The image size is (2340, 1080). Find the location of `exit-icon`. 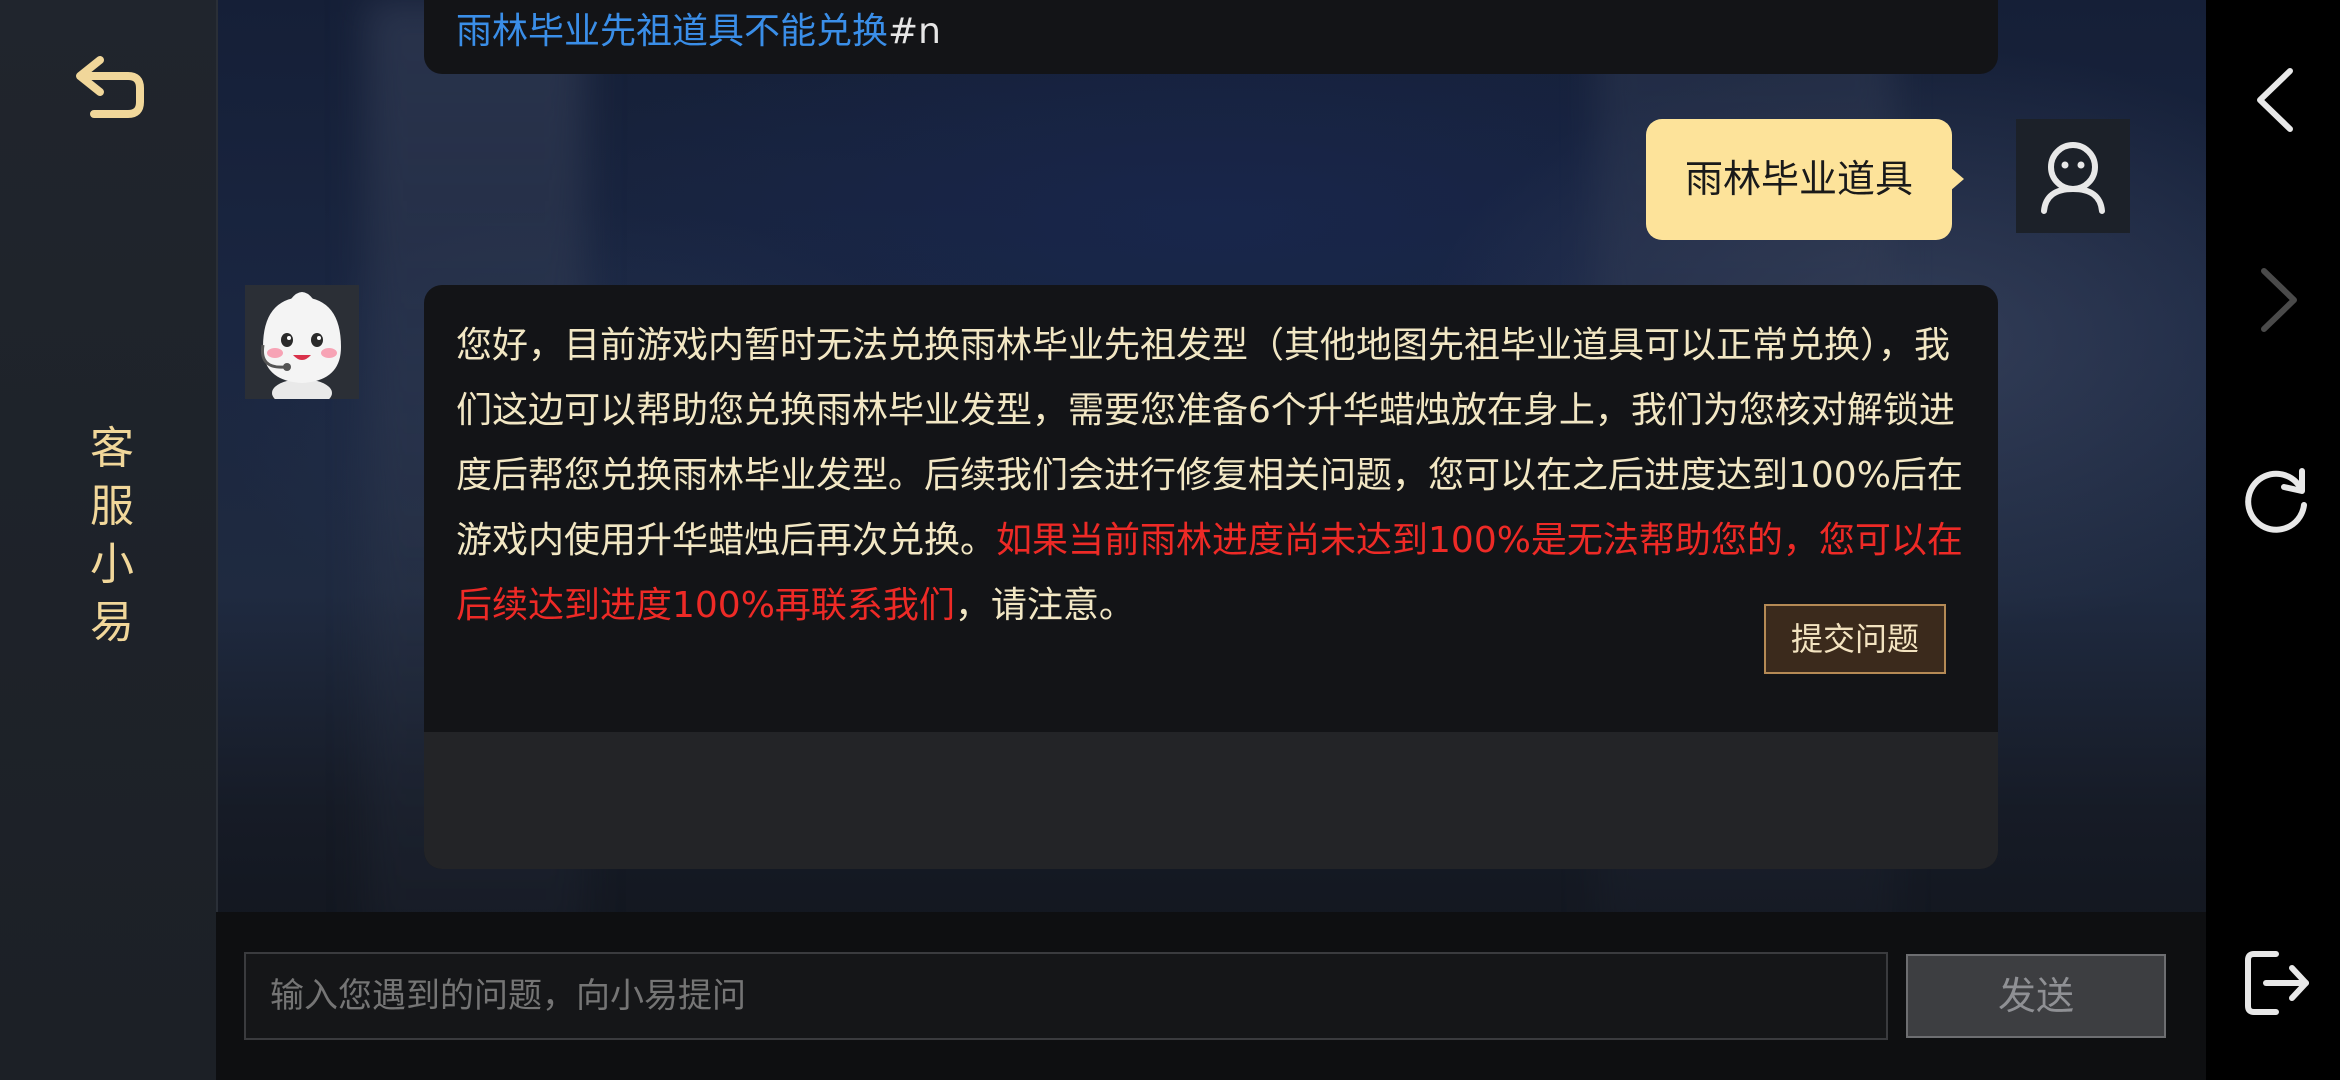

exit-icon is located at coordinates (2277, 983).